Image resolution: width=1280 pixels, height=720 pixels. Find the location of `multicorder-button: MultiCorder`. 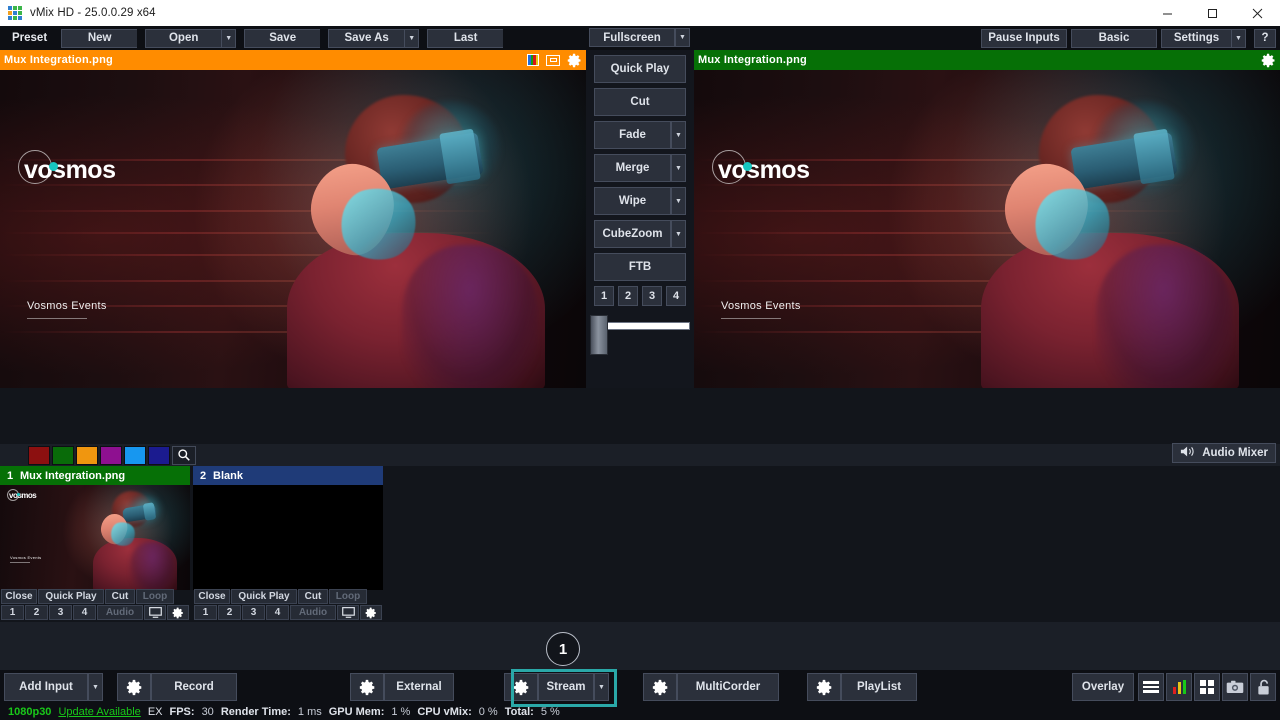

multicorder-button: MultiCorder is located at coordinates (728, 687).